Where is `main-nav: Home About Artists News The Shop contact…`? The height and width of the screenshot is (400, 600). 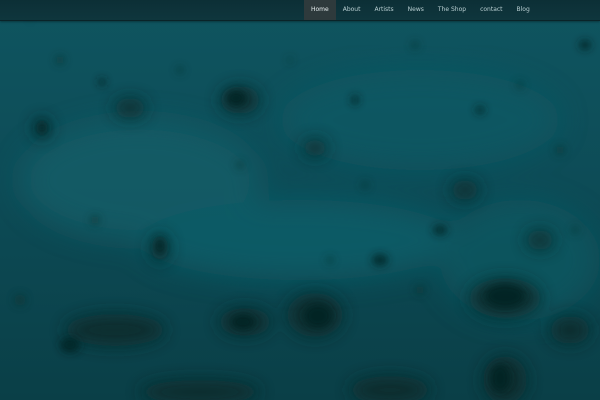 main-nav: Home About Artists News The Shop contact… is located at coordinates (420, 10).